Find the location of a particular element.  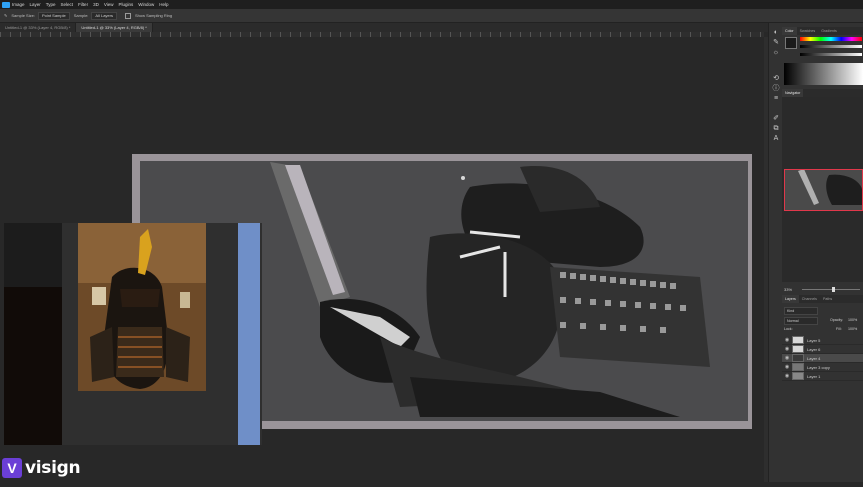

color-ramp is located at coordinates (823, 74).